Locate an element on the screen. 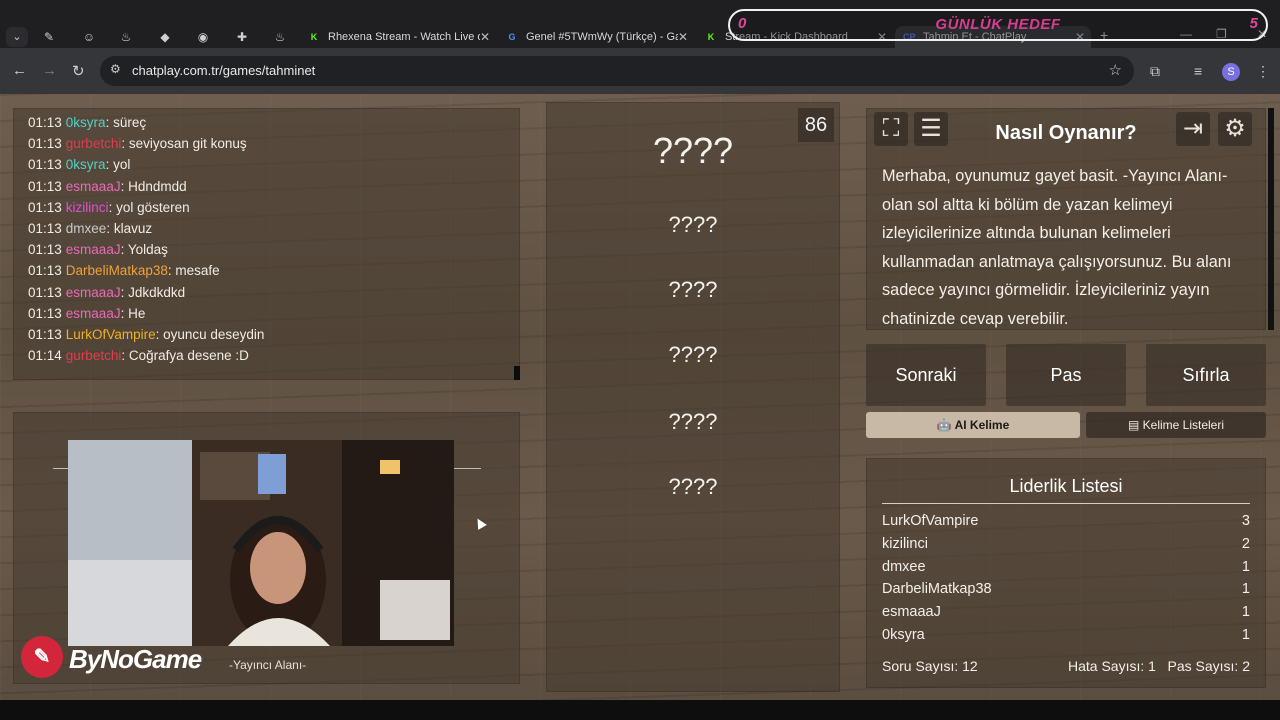 The width and height of the screenshot is (1280, 720). pinned-tab-2-icon: ☺ is located at coordinates (89, 37).